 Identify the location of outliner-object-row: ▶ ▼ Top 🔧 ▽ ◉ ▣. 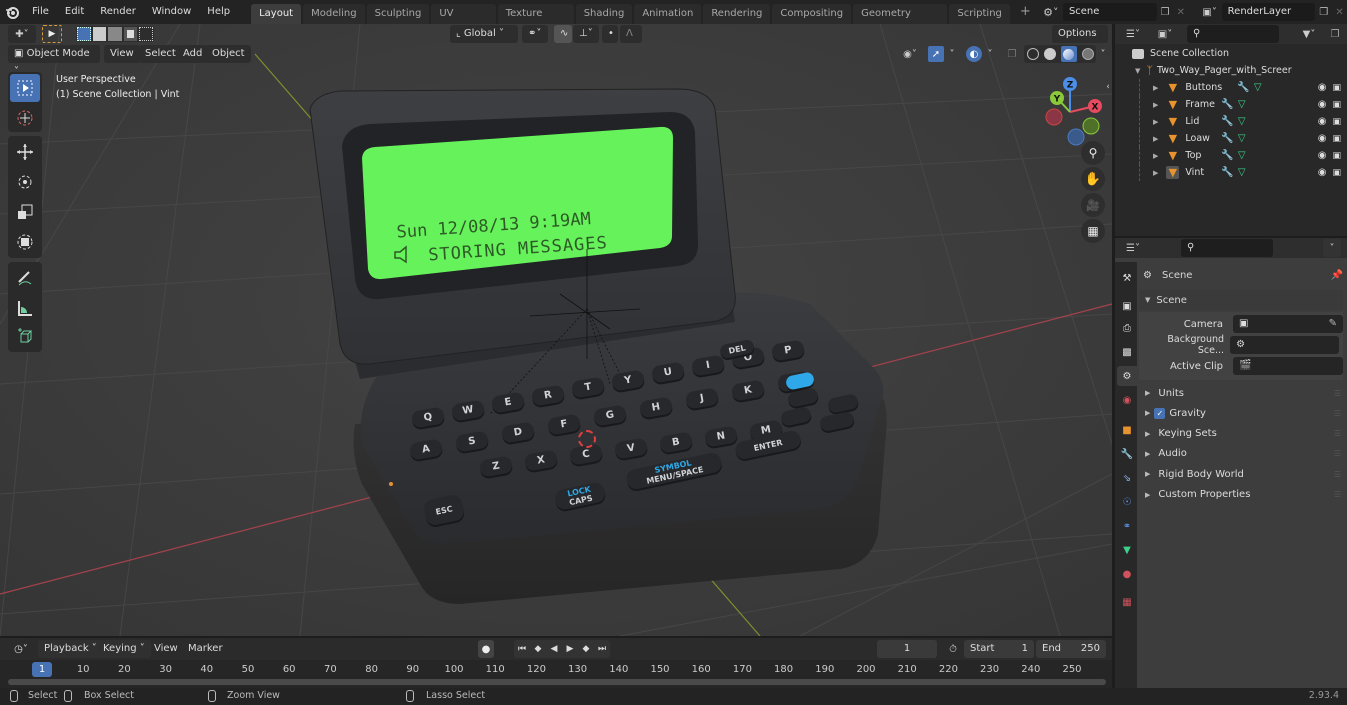
(1231, 155).